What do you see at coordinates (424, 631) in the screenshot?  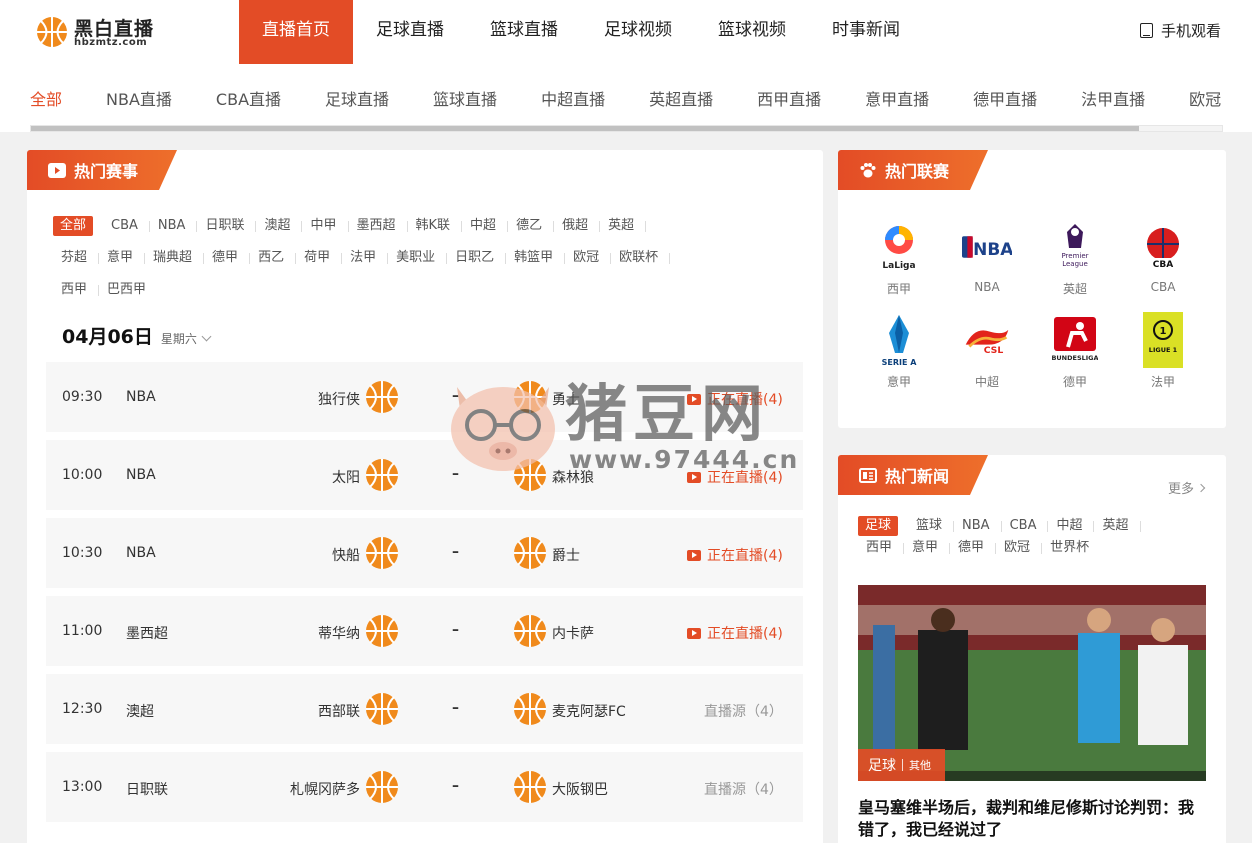 I see `match-row: 11:00 墨西超 蒂华纳 – 内卡萨 正在直播(4)` at bounding box center [424, 631].